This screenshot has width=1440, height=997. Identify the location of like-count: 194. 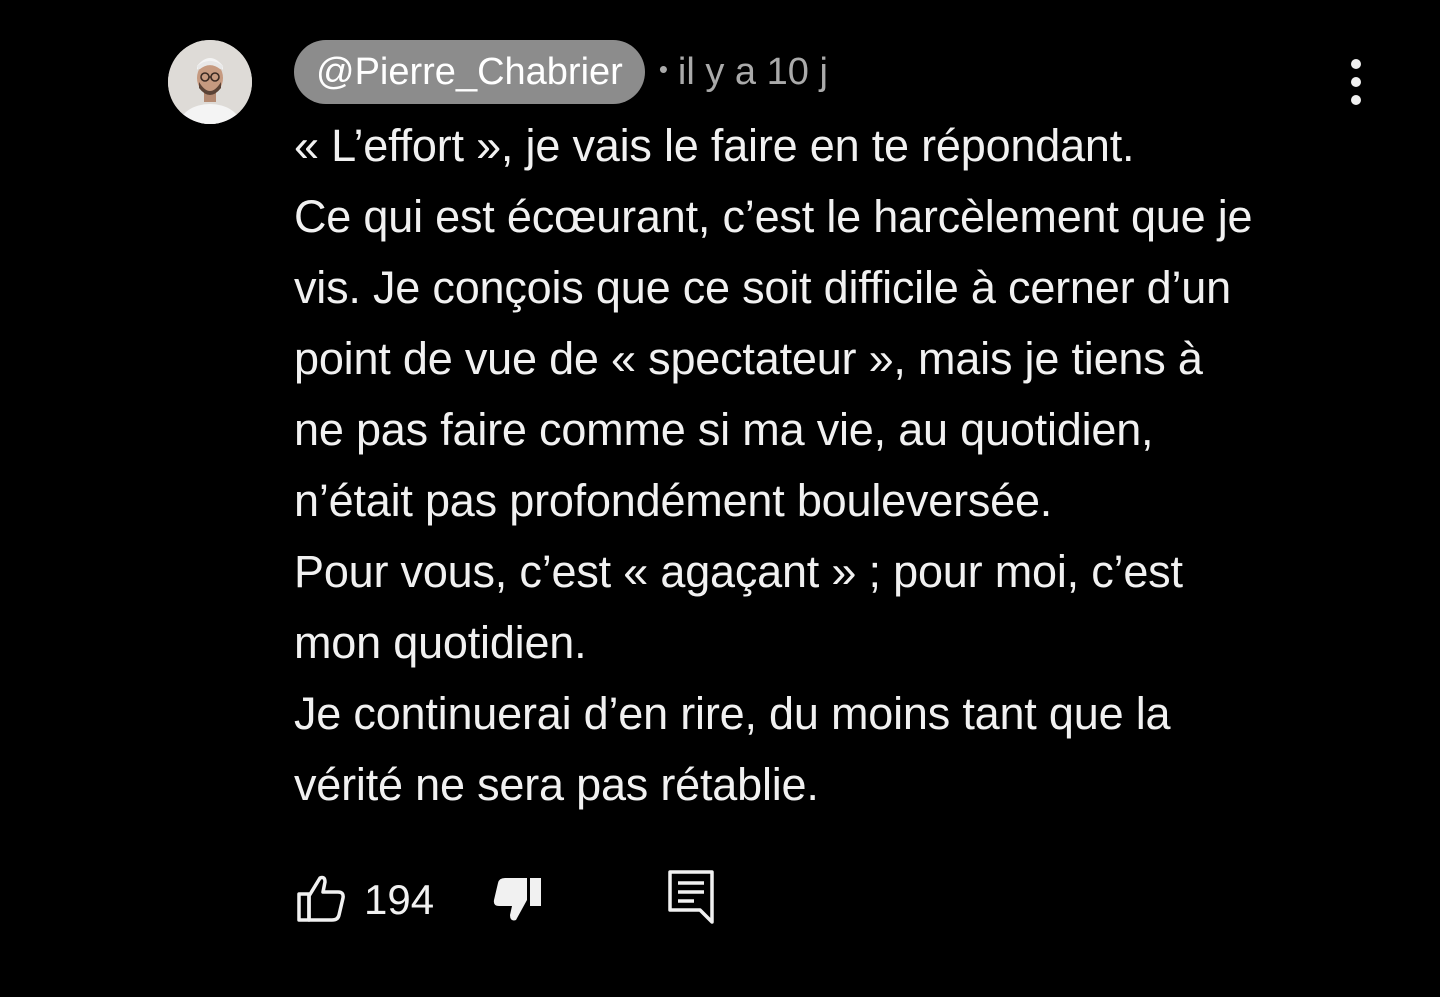
(399, 899).